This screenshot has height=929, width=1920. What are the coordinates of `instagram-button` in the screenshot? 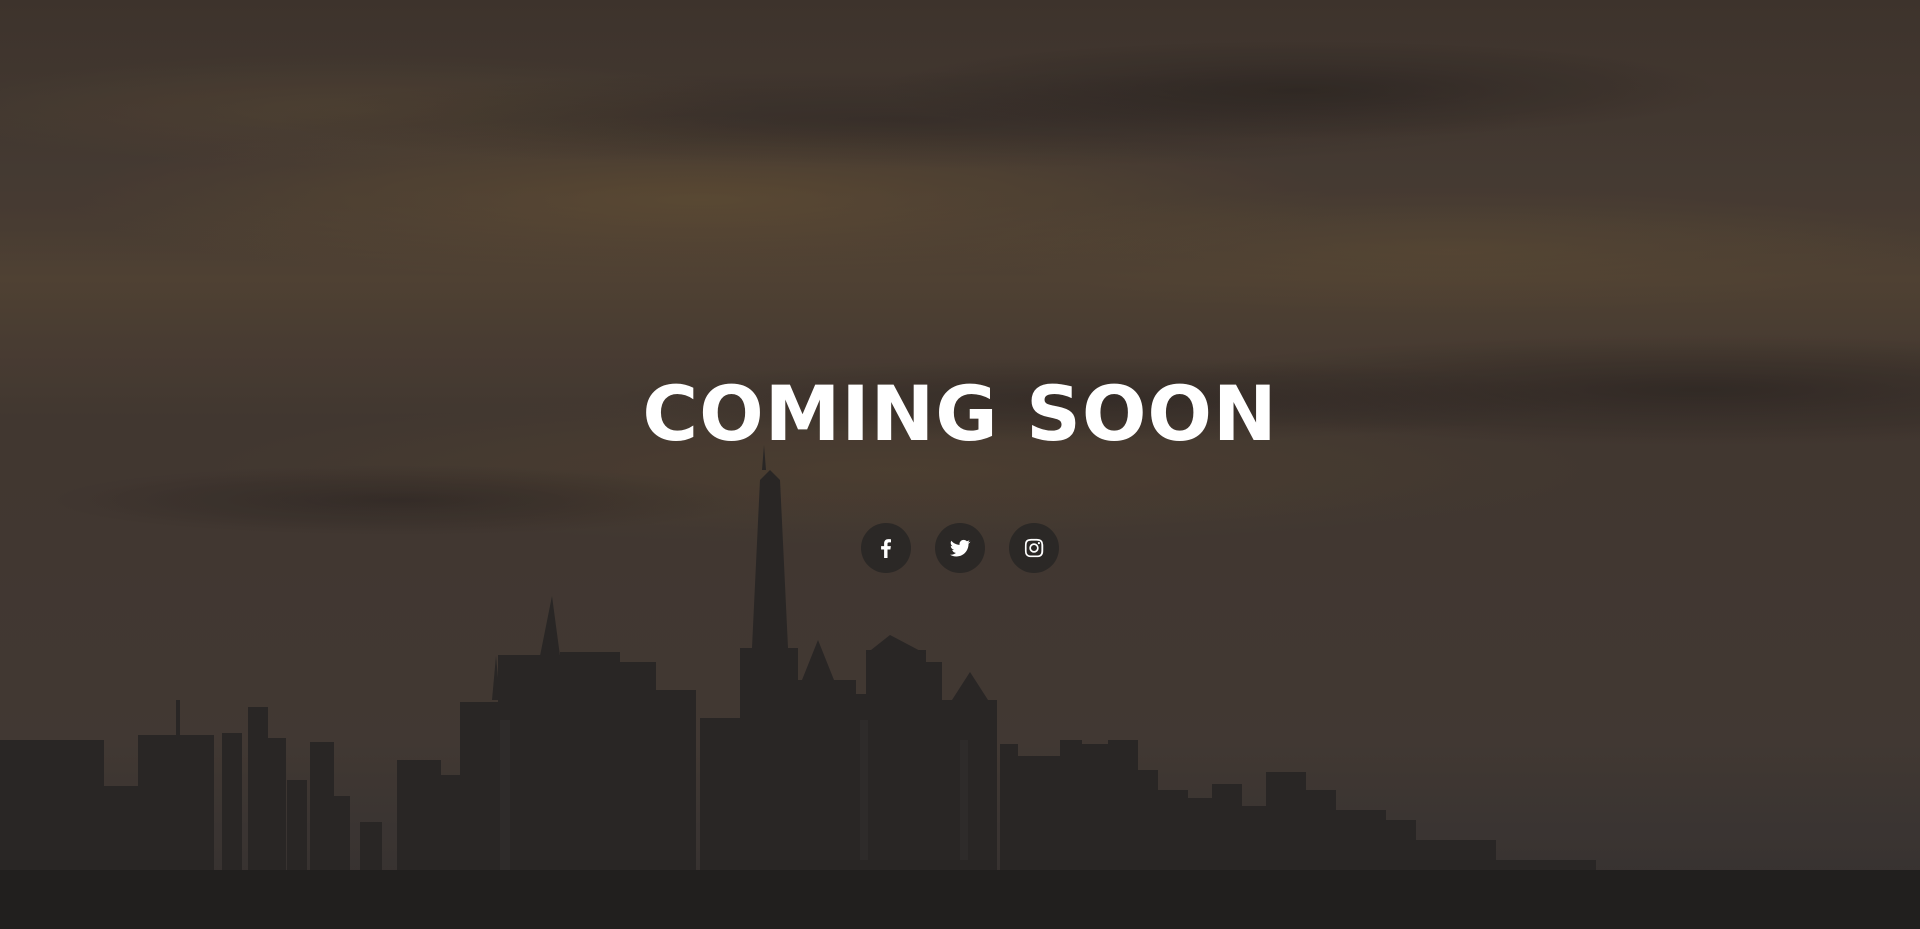 It's located at (1034, 548).